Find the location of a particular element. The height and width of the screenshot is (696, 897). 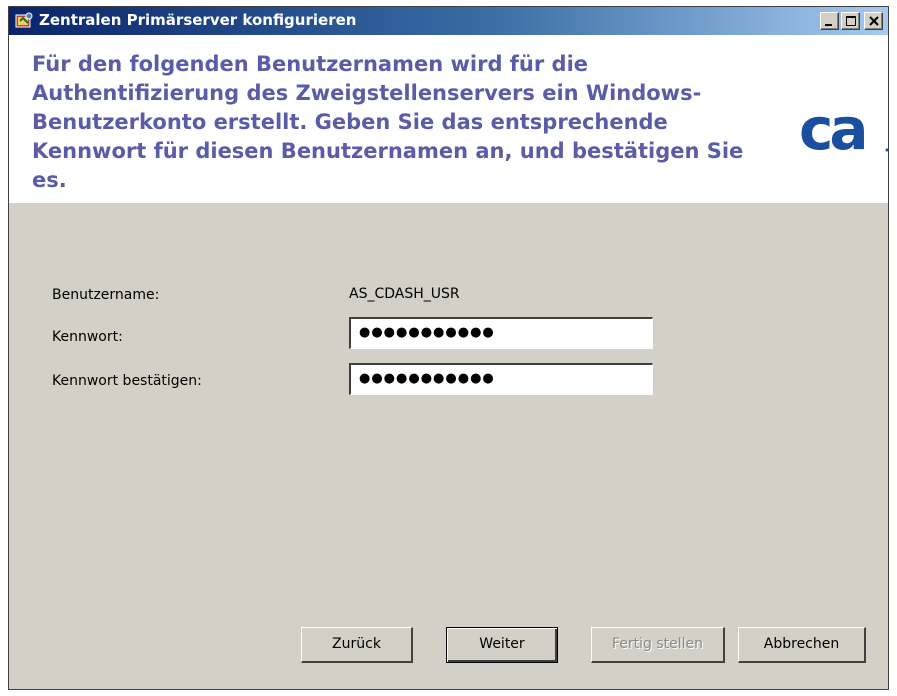

finish-button: Fertig stellen is located at coordinates (658, 645).